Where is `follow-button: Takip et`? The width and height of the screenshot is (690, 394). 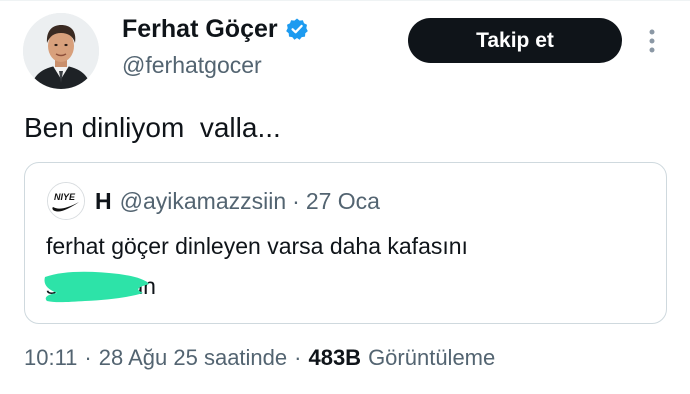
follow-button: Takip et is located at coordinates (515, 40).